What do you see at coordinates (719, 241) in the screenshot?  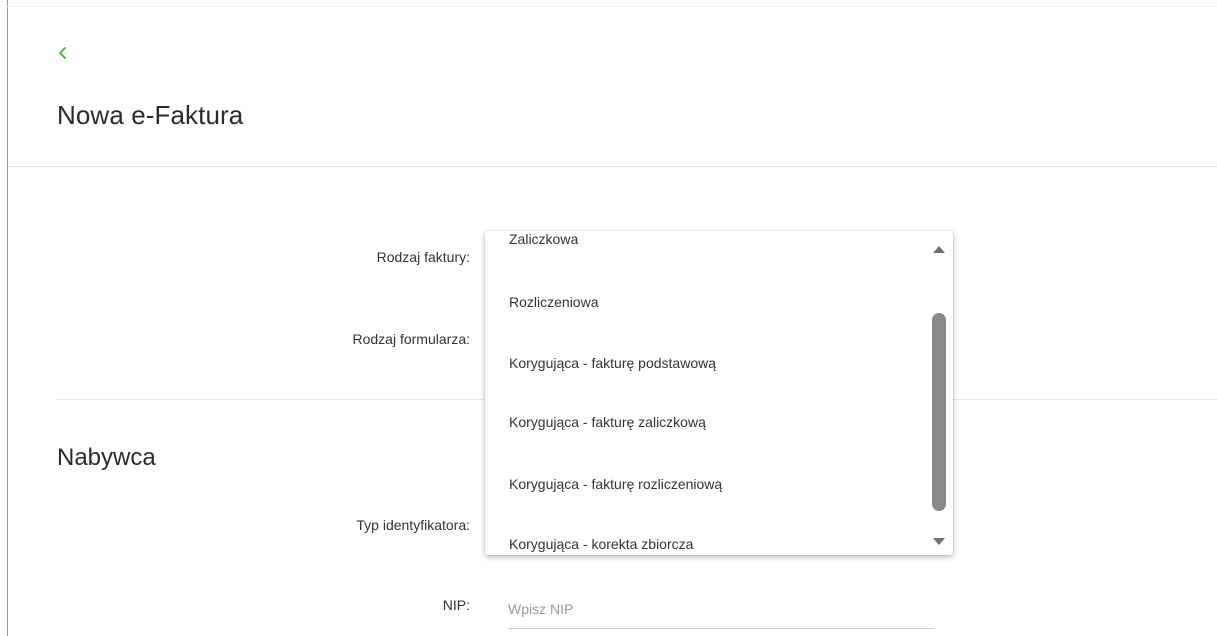 I see `dropdown-option: Zaliczkowa` at bounding box center [719, 241].